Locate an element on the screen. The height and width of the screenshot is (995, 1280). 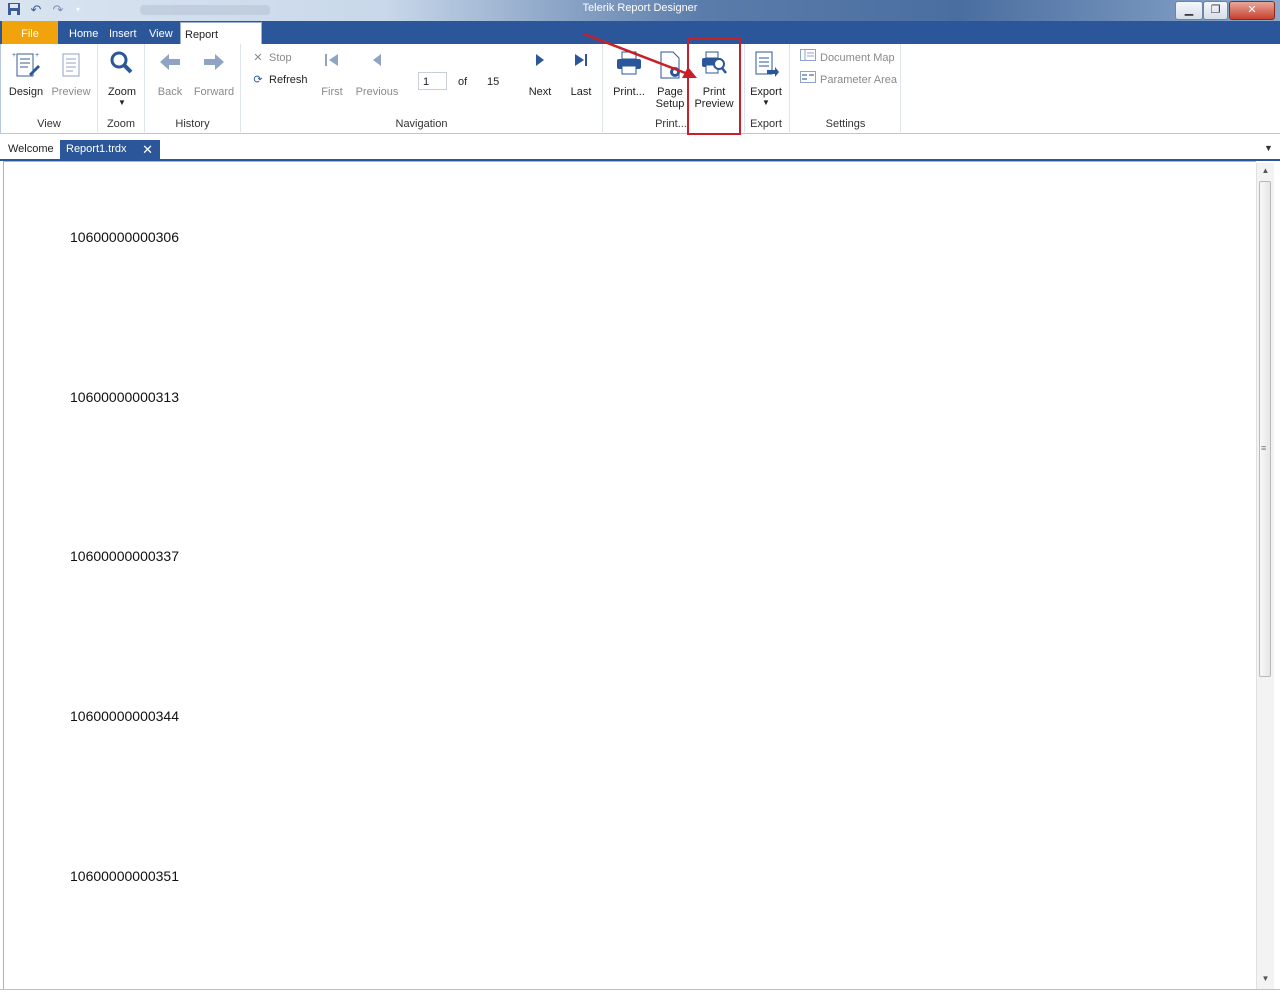
refresh-button: ⟳ Refresh is located at coordinates (279, 80).